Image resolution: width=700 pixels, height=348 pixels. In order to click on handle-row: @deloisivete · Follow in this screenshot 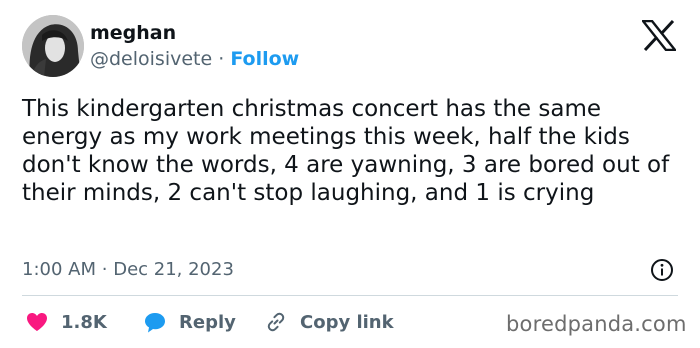, I will do `click(194, 59)`.